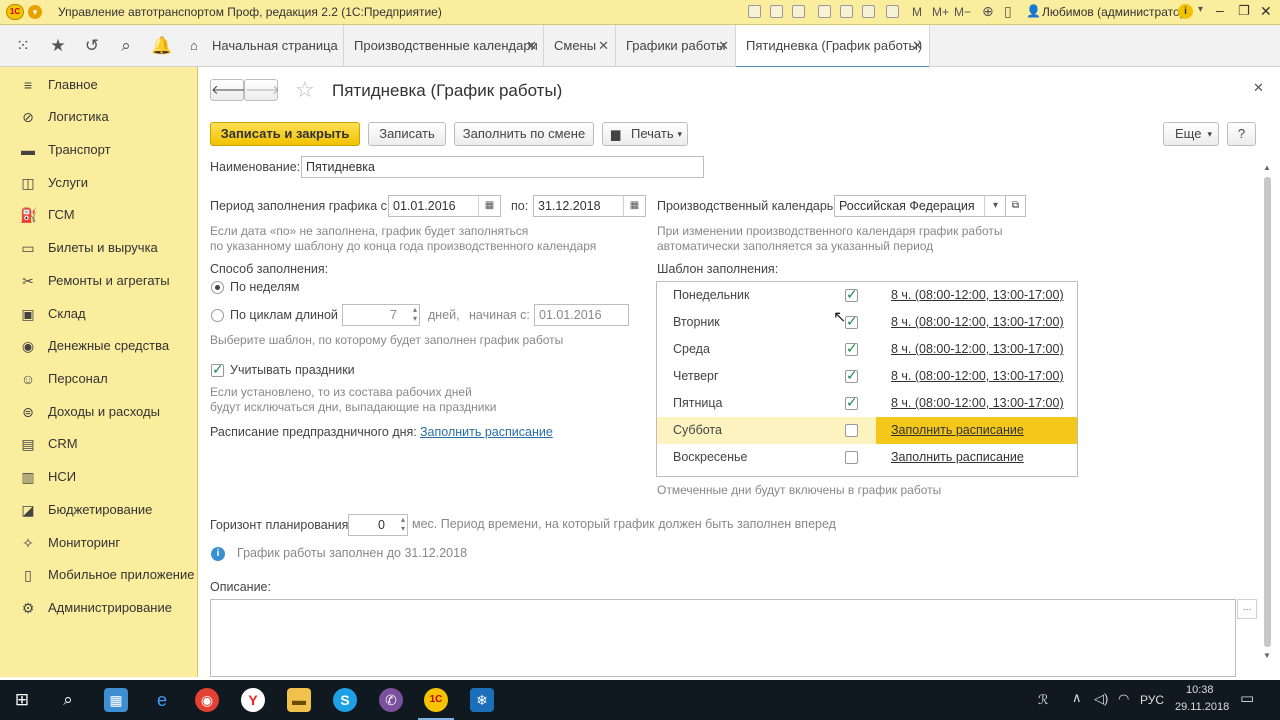  What do you see at coordinates (436, 700) in the screenshot?
I see `1c-app-icon: 1С` at bounding box center [436, 700].